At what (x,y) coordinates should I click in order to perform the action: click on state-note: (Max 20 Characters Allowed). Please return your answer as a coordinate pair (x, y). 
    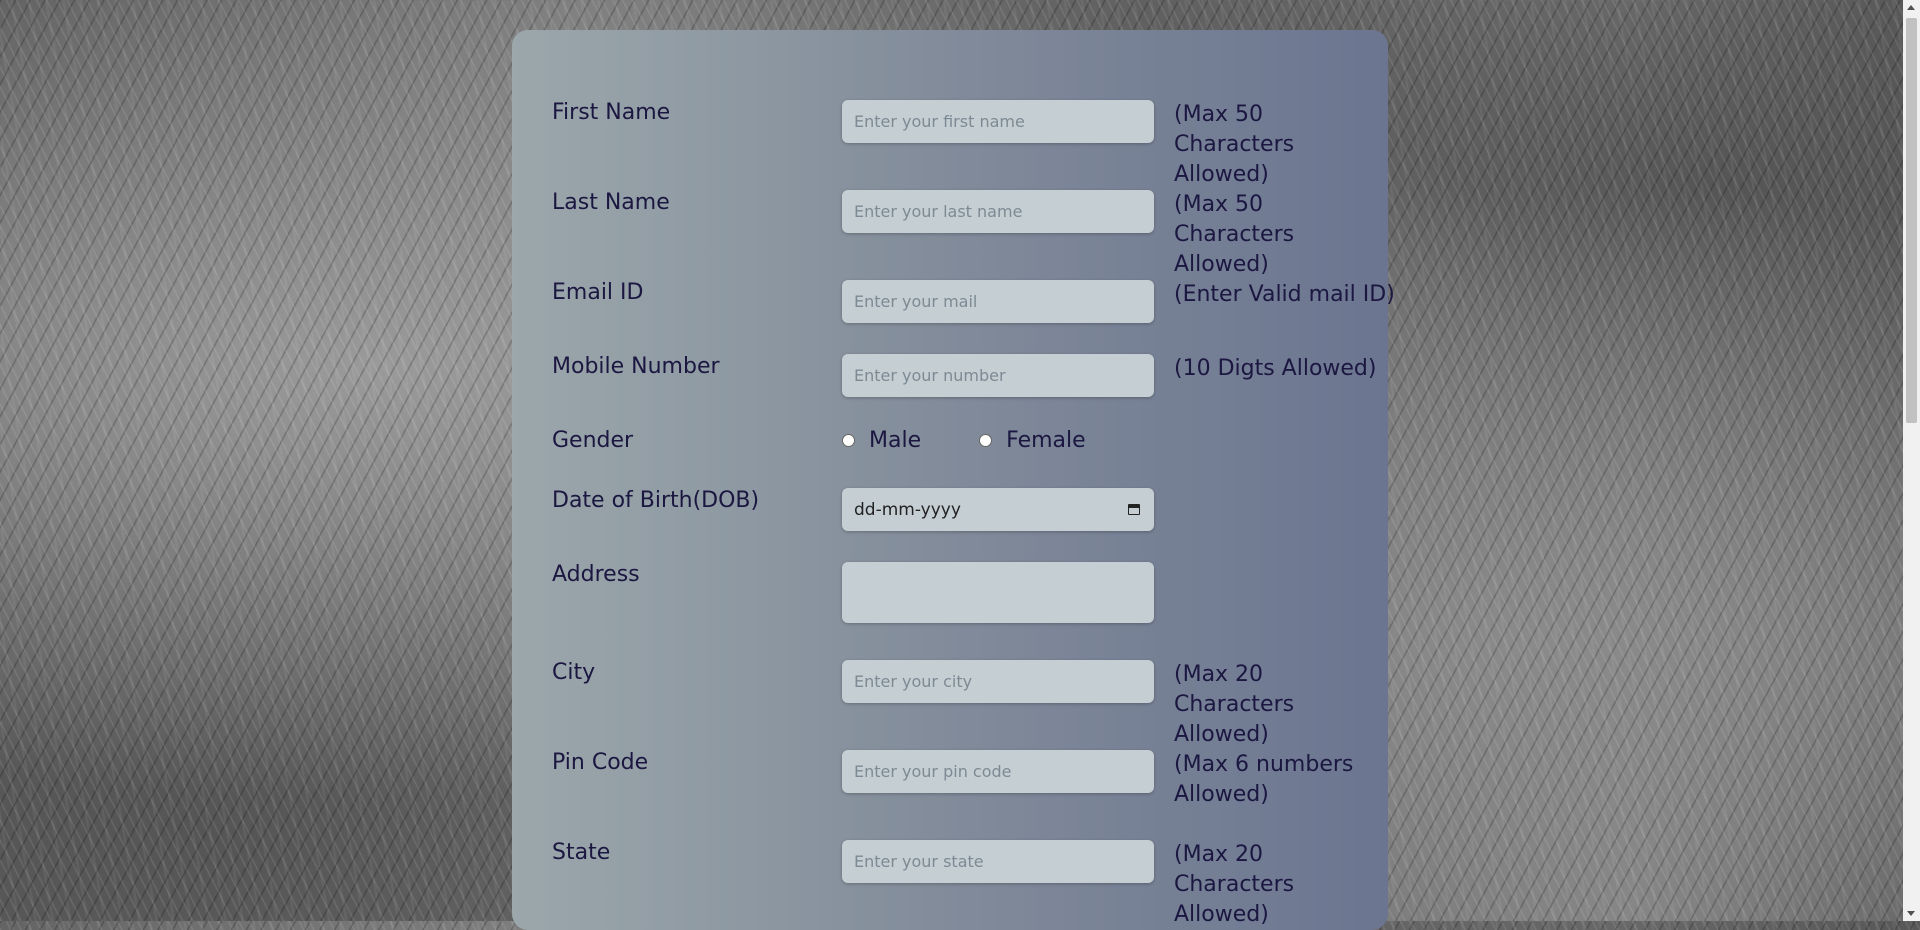
    Looking at the image, I should click on (1234, 884).